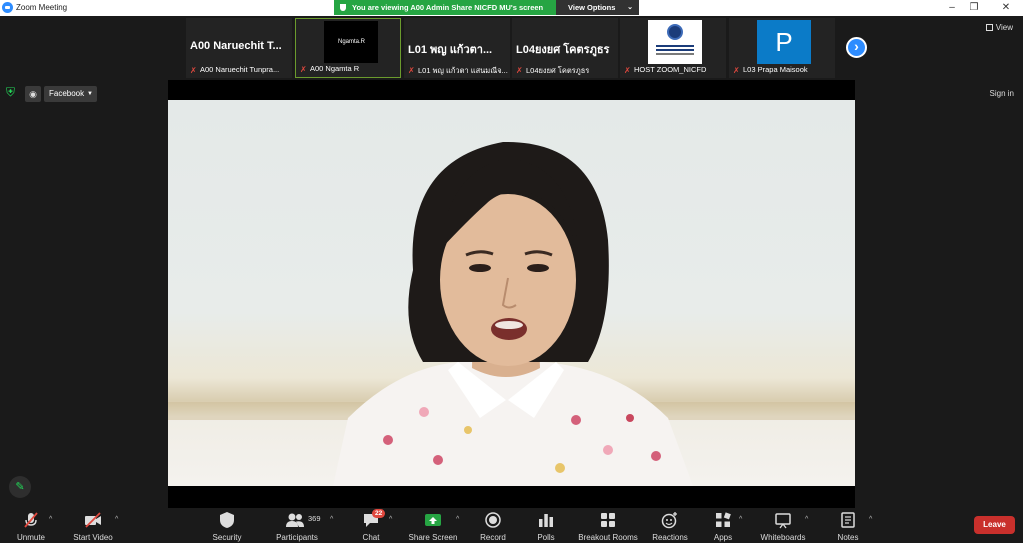 The height and width of the screenshot is (543, 1023). I want to click on close-icon: ✕, so click(1006, 8).